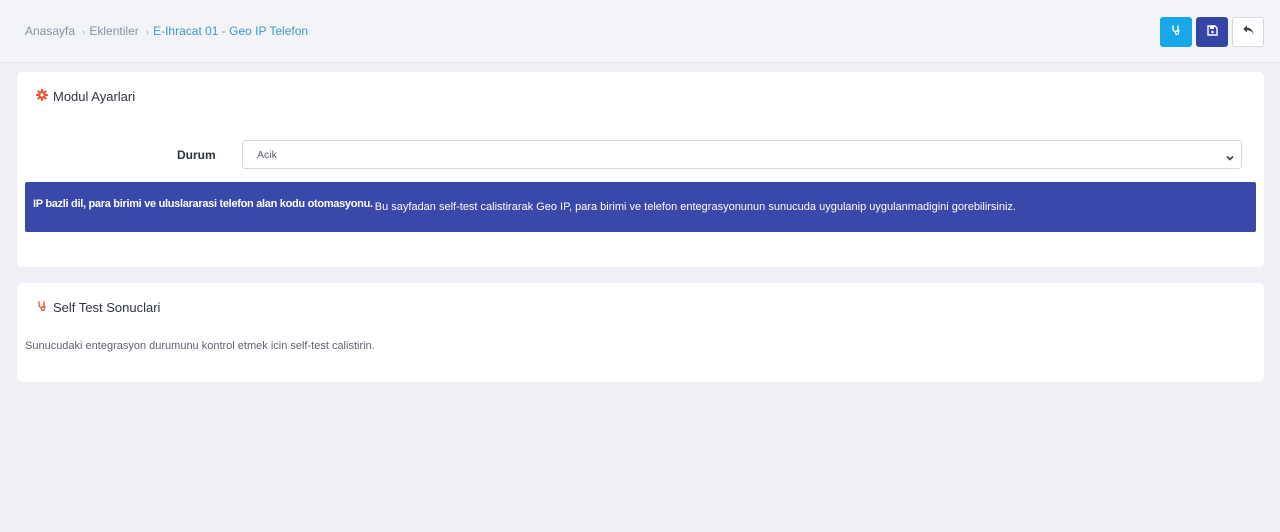  What do you see at coordinates (94, 96) in the screenshot?
I see `module-settings-title-text: Modul Ayarlari` at bounding box center [94, 96].